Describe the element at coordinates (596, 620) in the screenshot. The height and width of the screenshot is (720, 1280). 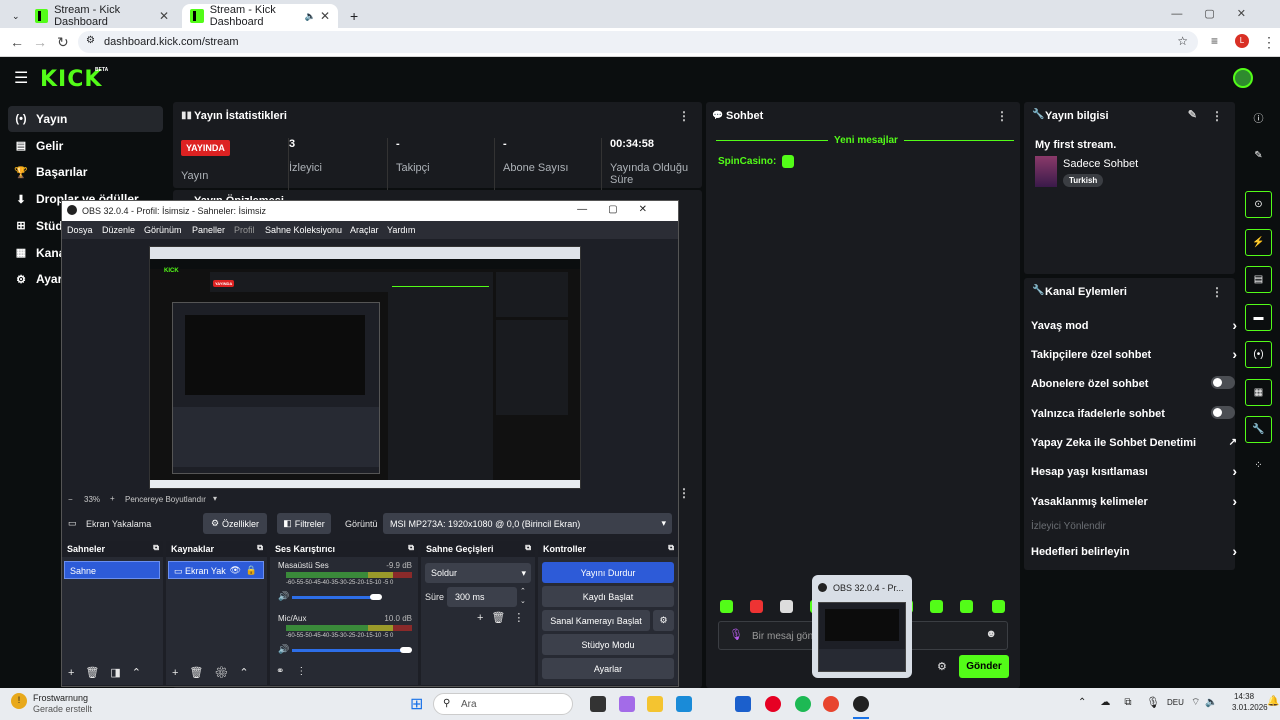
I see `start-virtual-camera-button: Sanal Kamerayı Başlat` at that location.